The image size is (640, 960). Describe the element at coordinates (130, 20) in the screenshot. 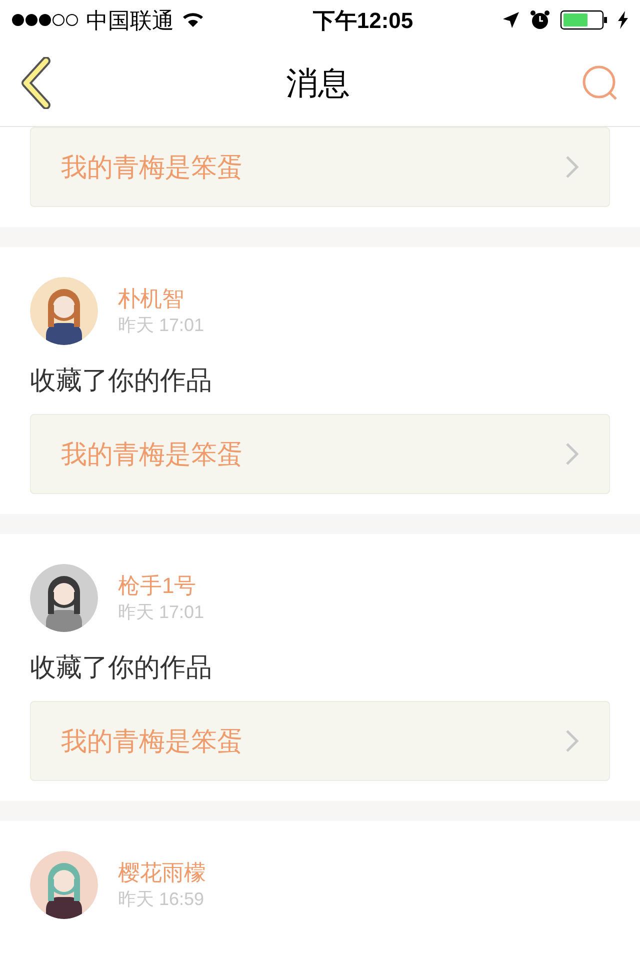

I see `carrier-name: 中国联通` at that location.